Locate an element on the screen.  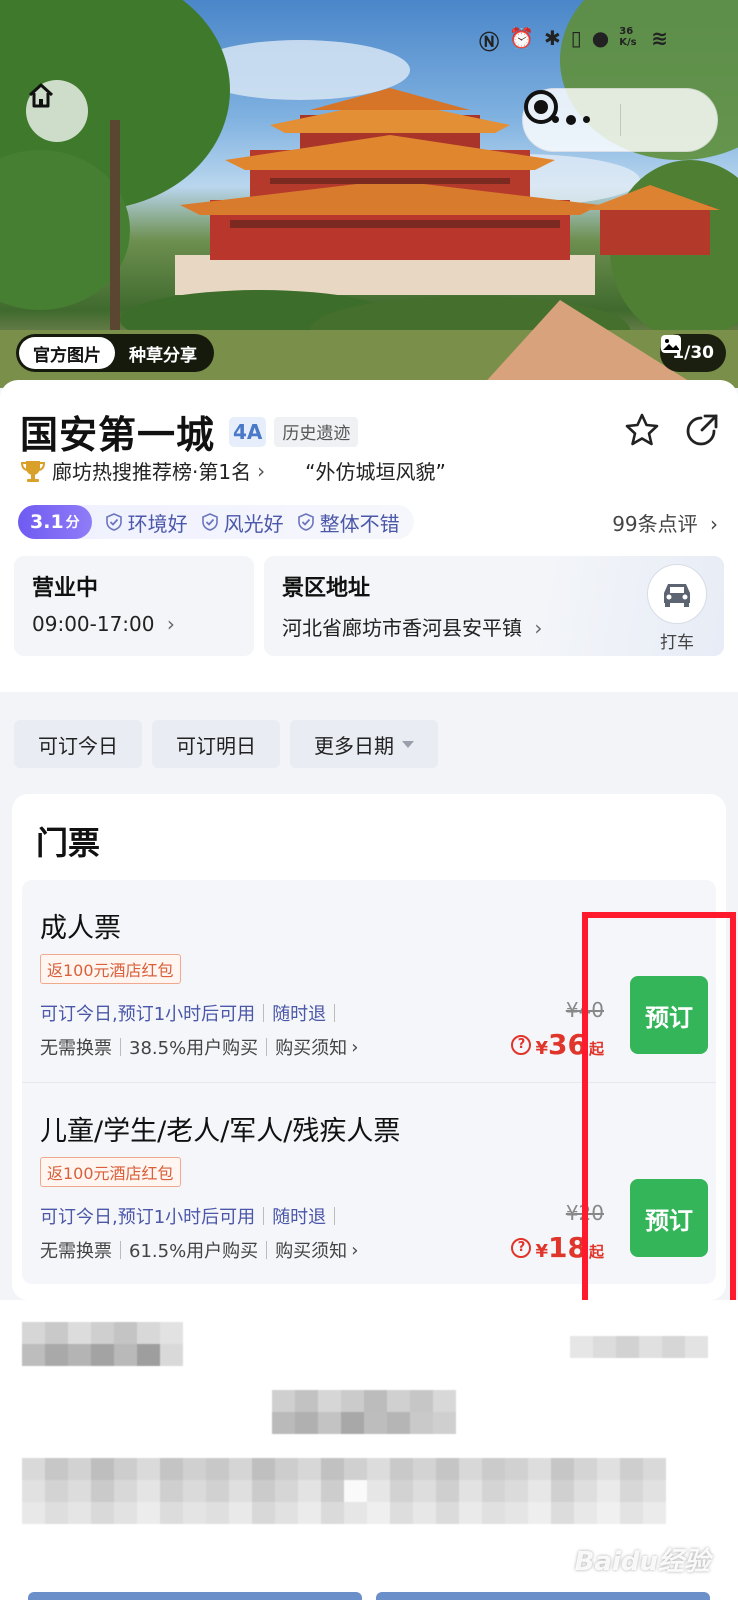
photo-counter: 1/30 is located at coordinates (693, 353).